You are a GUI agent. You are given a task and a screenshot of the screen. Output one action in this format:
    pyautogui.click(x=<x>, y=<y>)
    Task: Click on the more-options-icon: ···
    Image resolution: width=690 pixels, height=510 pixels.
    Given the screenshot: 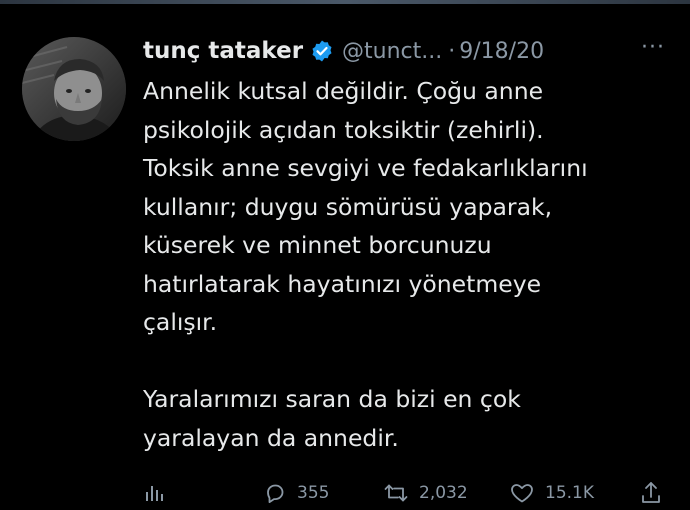 What is the action you would take?
    pyautogui.click(x=653, y=47)
    